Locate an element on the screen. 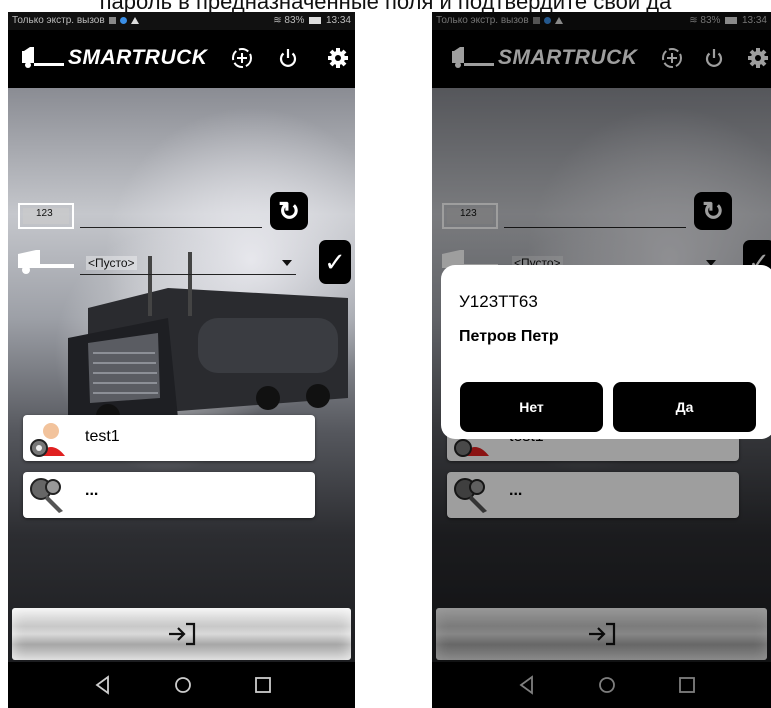 The height and width of the screenshot is (708, 771). status-left-text: Только экстр. вызов is located at coordinates (58, 20).